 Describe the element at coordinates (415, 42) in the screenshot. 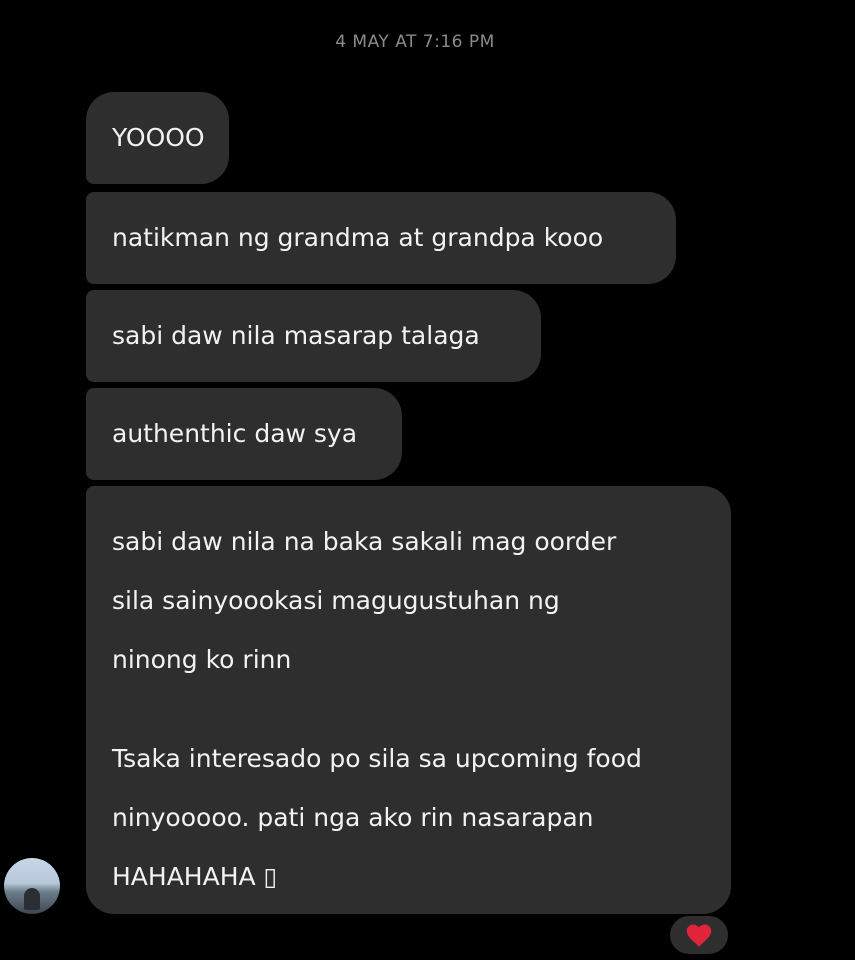

I see `message-timestamp: 4 MAY AT 7:16 PM` at that location.